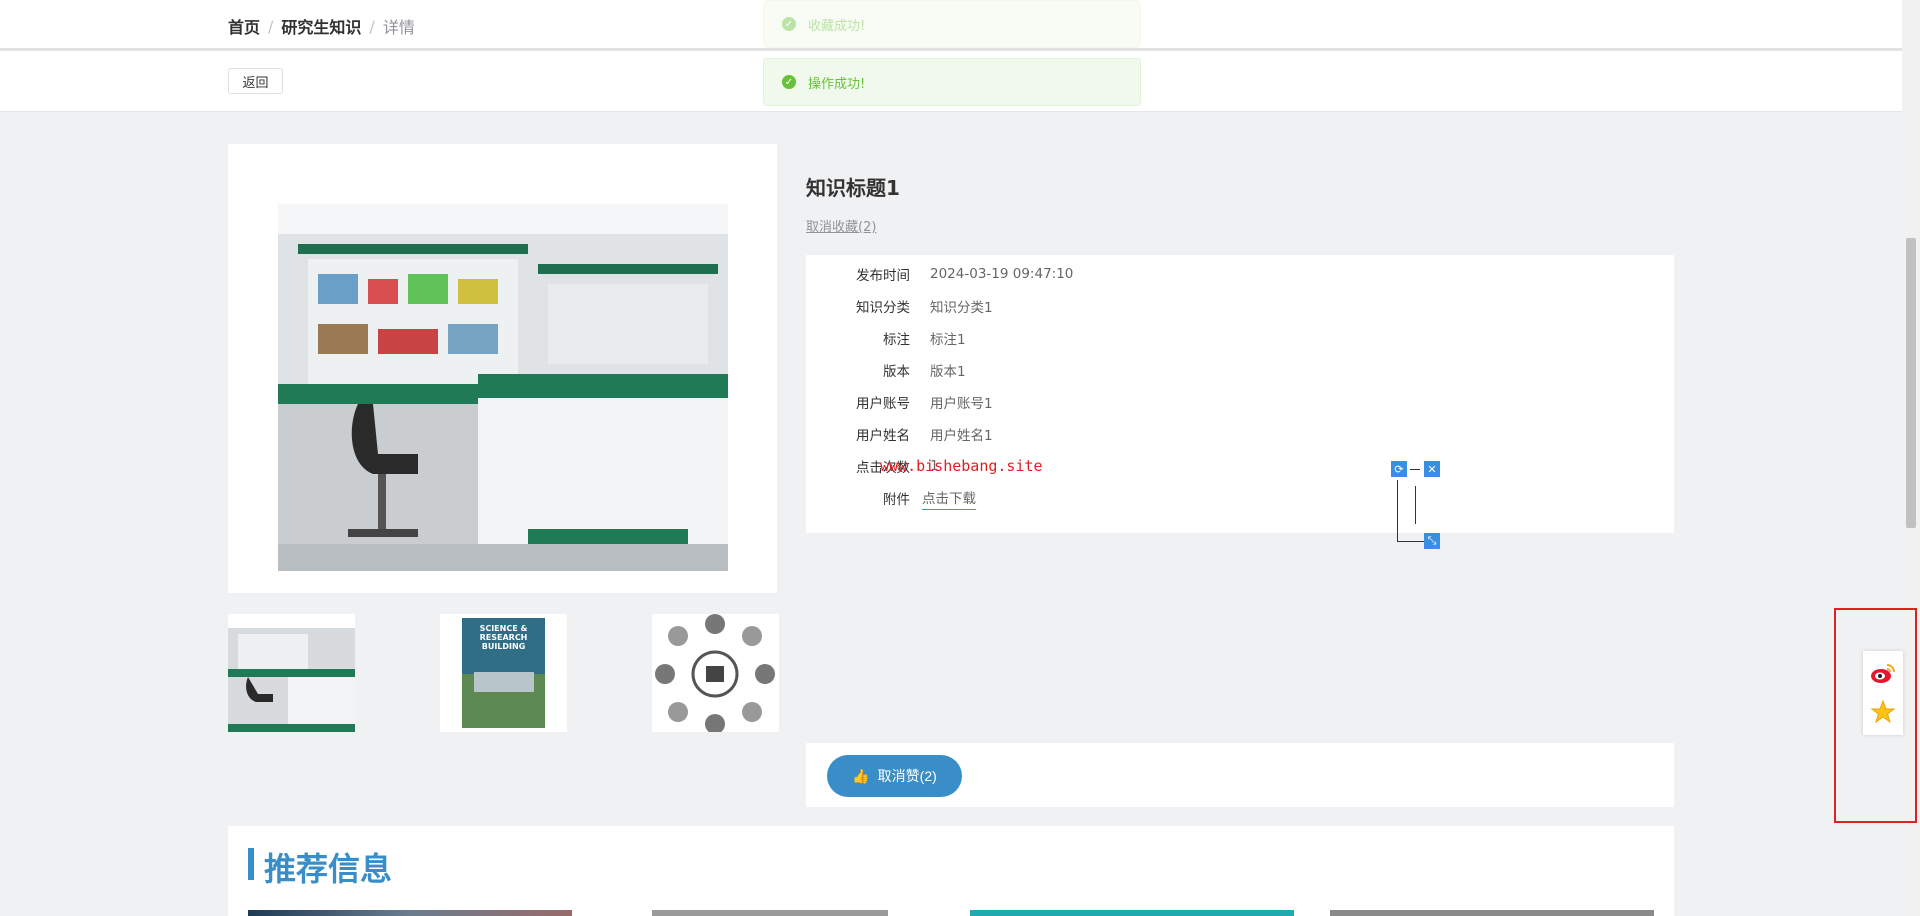  What do you see at coordinates (883, 308) in the screenshot?
I see `field-label: 知识分类` at bounding box center [883, 308].